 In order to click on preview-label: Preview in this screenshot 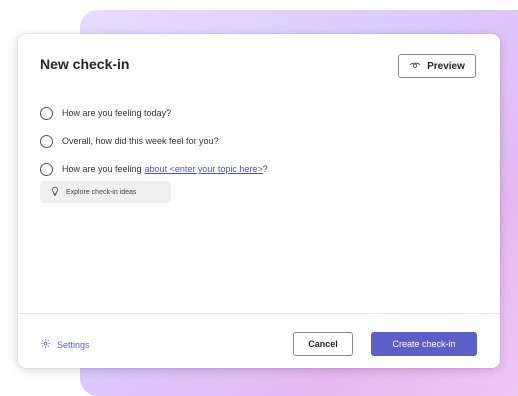, I will do `click(446, 66)`.